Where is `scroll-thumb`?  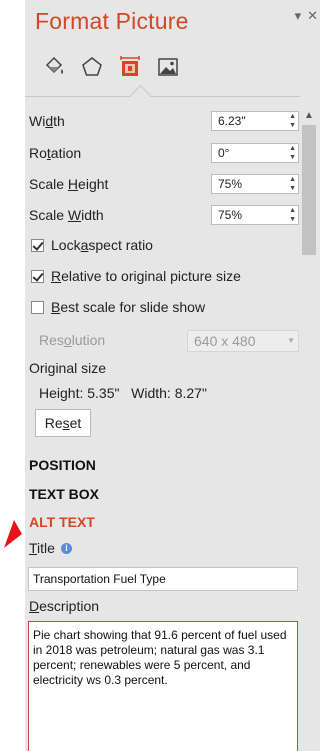 scroll-thumb is located at coordinates (309, 190).